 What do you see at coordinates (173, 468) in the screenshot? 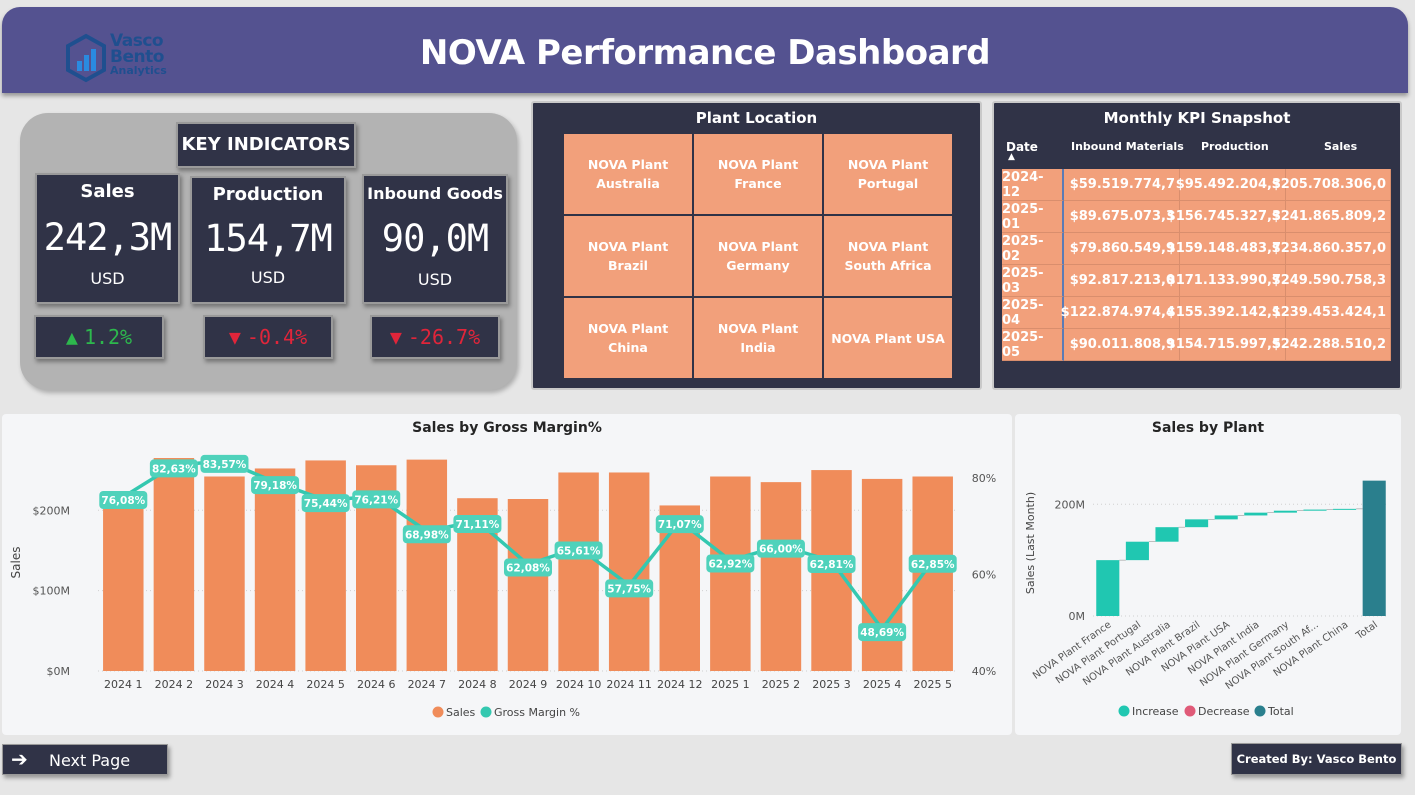
I see `margin-data-label: 82,63%` at bounding box center [173, 468].